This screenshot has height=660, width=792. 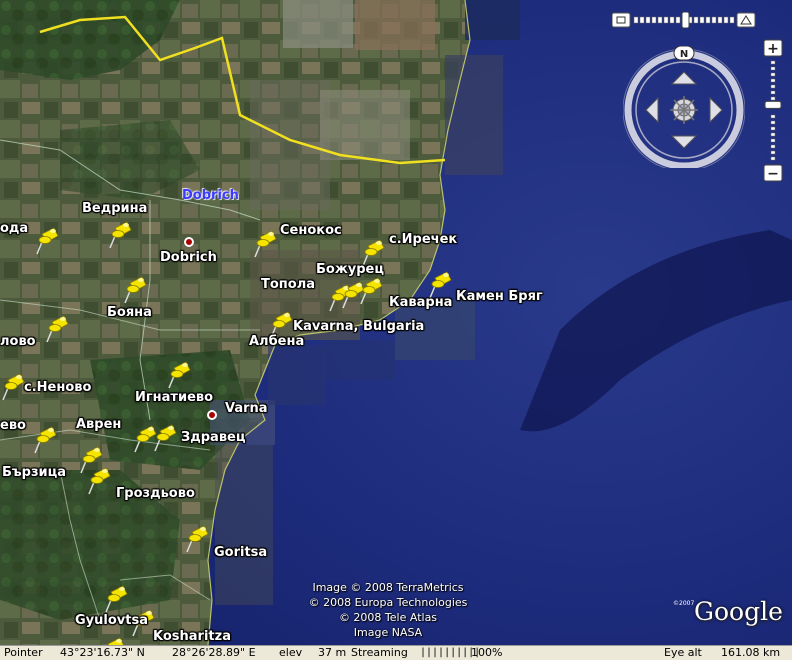 What do you see at coordinates (210, 195) in the screenshot?
I see `region-label-dobrich: Dobrich` at bounding box center [210, 195].